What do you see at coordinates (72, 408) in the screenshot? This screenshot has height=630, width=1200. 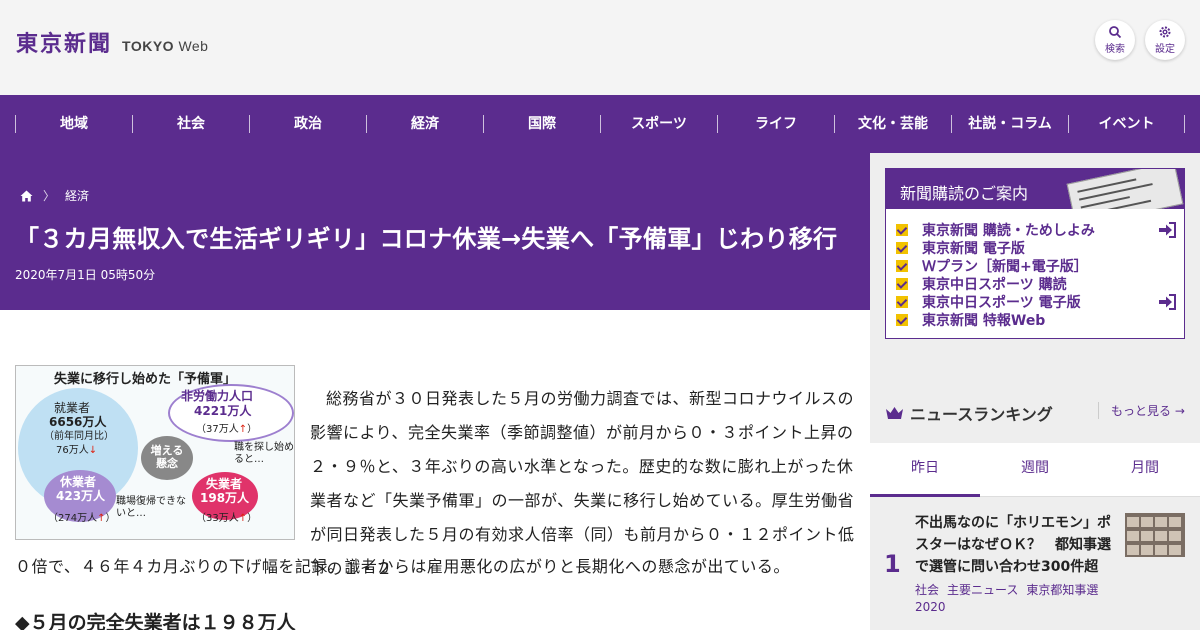 I see `employed-label: 就業者` at bounding box center [72, 408].